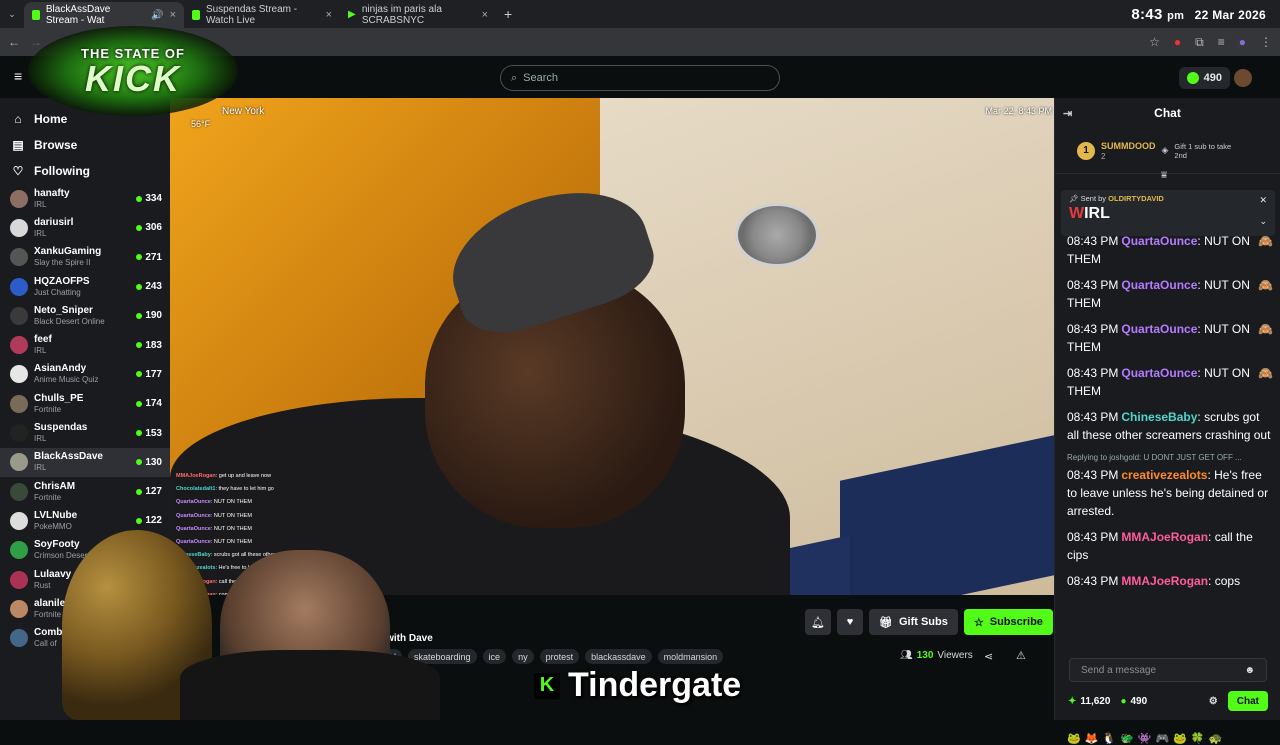  What do you see at coordinates (1095, 701) in the screenshot?
I see `channel-points: 11,620` at bounding box center [1095, 701].